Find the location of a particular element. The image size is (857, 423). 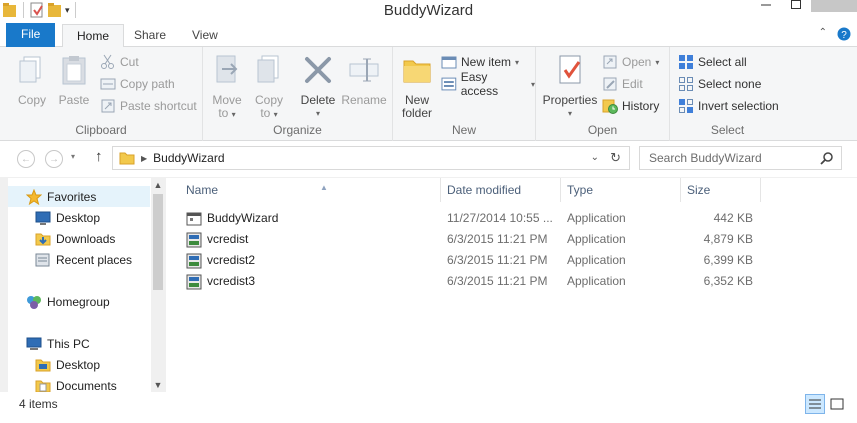

window-title: BuddyWizard is located at coordinates (428, 10).